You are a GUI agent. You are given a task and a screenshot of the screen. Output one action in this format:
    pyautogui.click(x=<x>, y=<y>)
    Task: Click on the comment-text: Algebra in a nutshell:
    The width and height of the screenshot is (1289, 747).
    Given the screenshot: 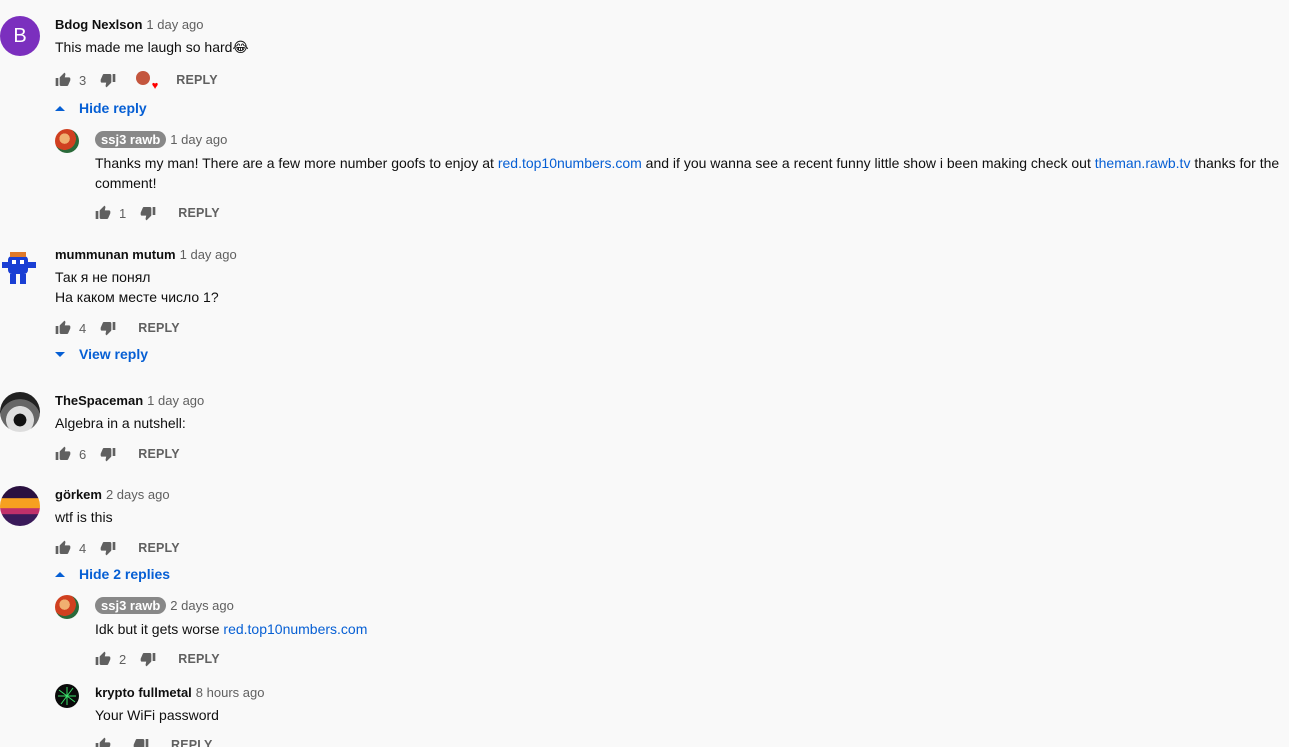 What is the action you would take?
    pyautogui.click(x=120, y=423)
    